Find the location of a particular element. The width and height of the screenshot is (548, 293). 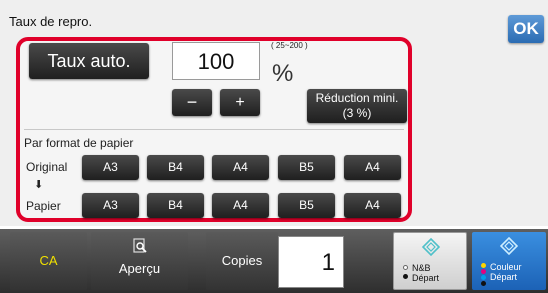

paper-size-a3-button: A3 is located at coordinates (110, 205).